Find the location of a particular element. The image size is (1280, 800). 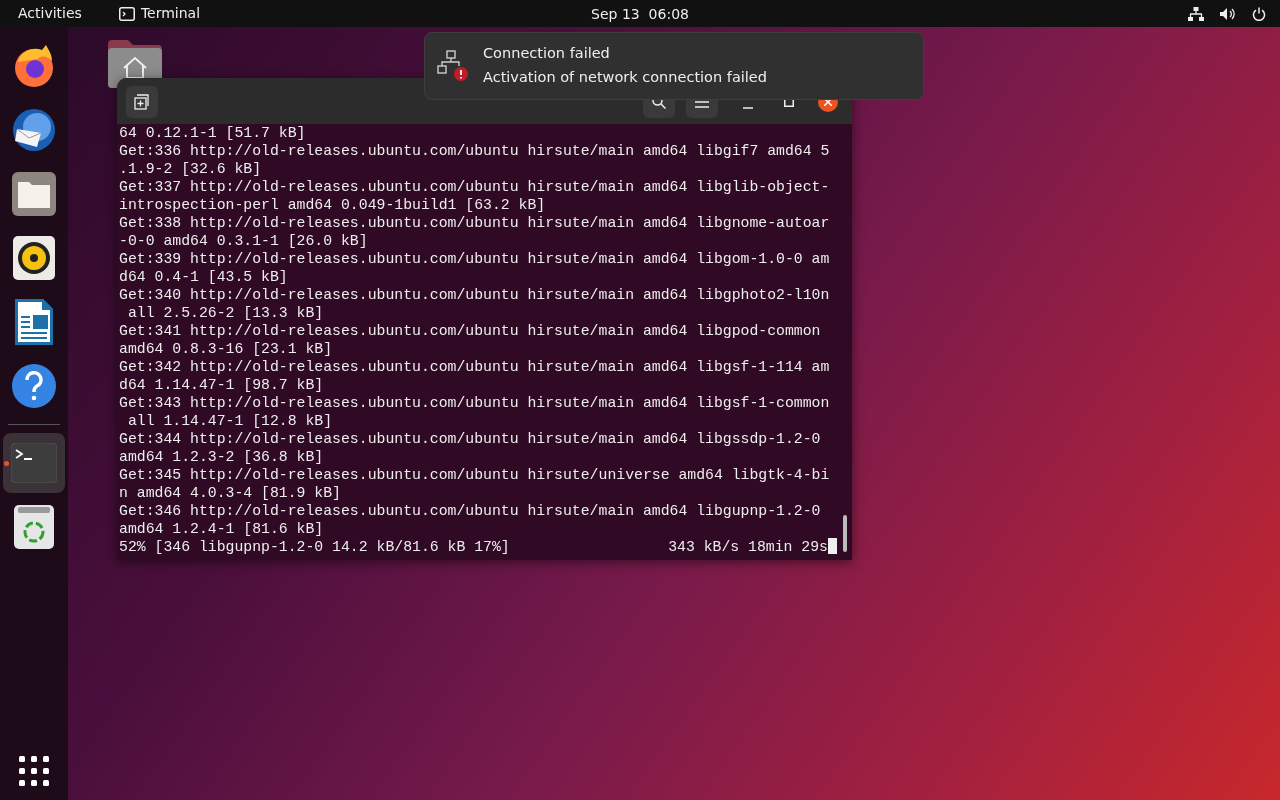

terminal-output-line: Get:336 http://old-releases.ubuntu.com/ubuntu hirsute/main amd64 libgif7 amd64 5 is located at coordinates (475, 151).